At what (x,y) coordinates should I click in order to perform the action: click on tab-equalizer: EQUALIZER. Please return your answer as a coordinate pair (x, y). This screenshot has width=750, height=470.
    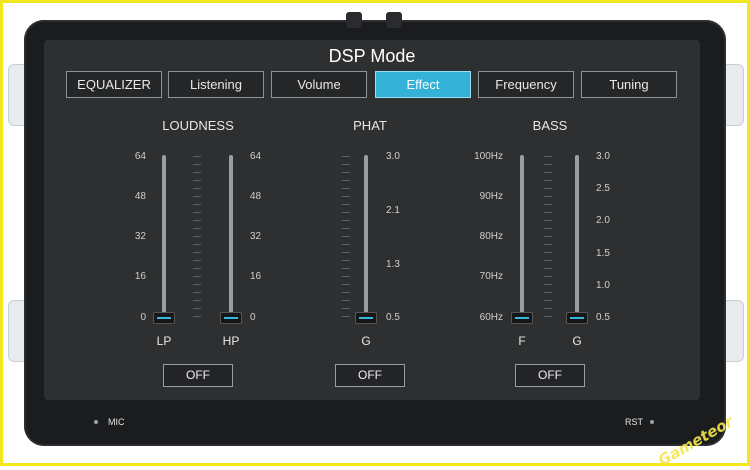
    Looking at the image, I should click on (114, 84).